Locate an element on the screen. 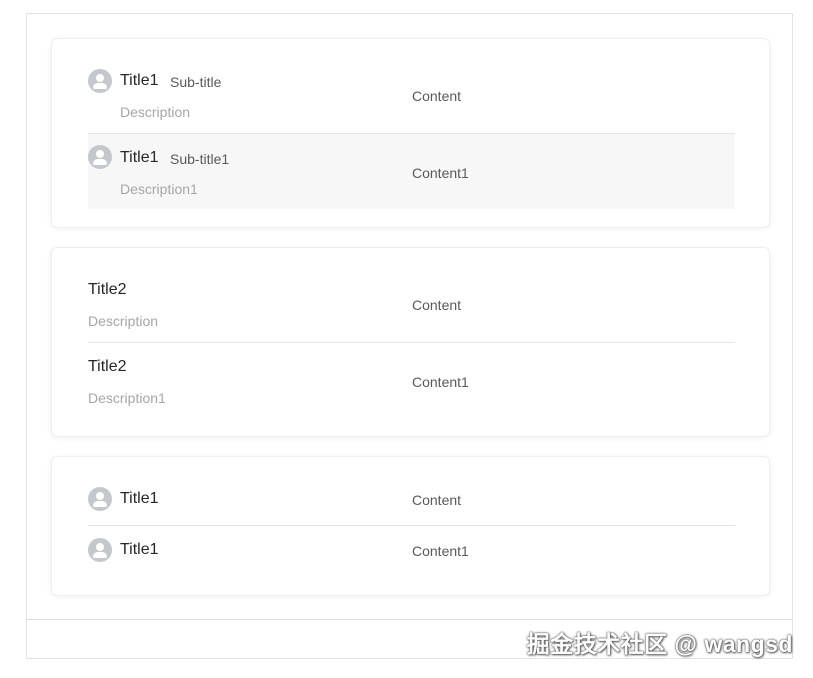 The height and width of the screenshot is (678, 813). list-item: Title1 Content1 is located at coordinates (411, 551).